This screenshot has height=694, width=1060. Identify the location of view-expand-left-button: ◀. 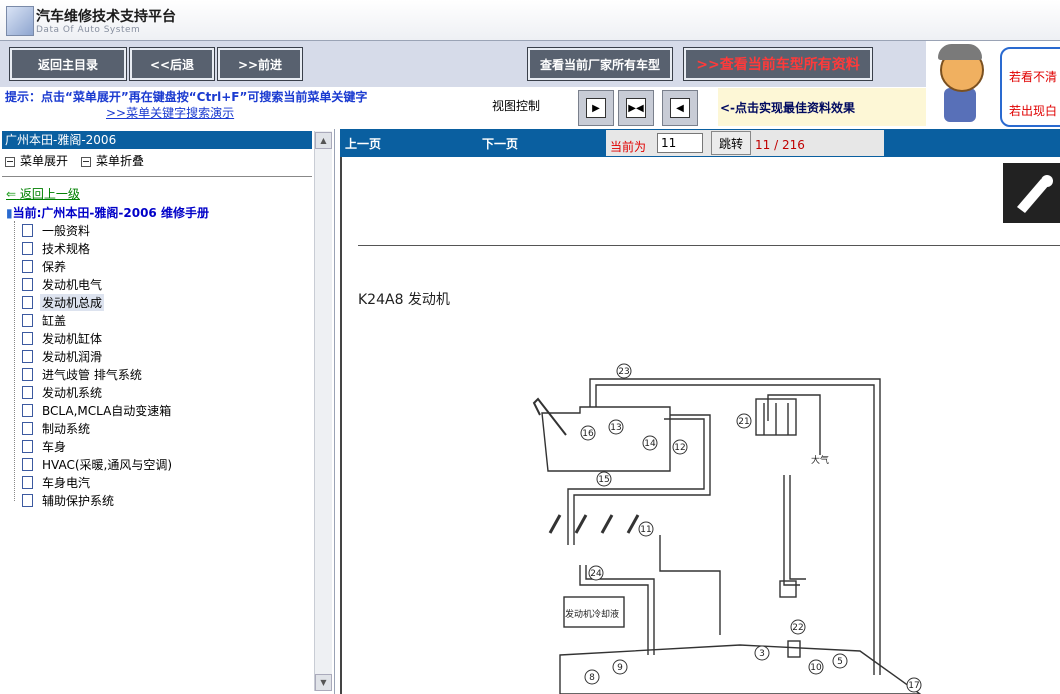
(680, 108).